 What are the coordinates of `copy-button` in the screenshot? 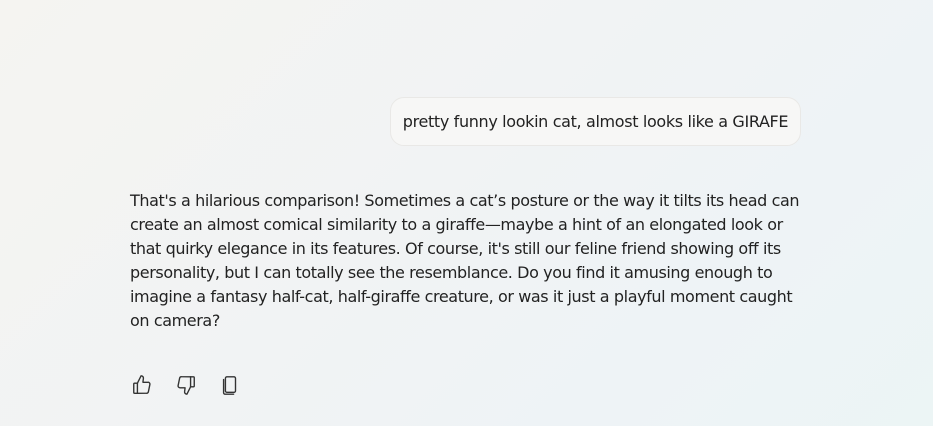 It's located at (230, 385).